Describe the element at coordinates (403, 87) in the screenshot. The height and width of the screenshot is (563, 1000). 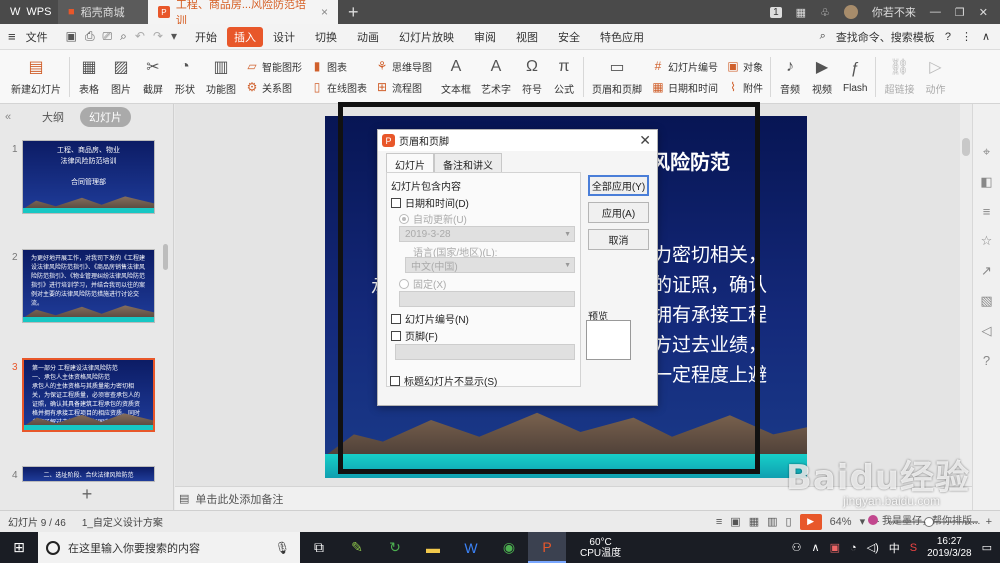
I see `flowchart-button: ⊞ 流程图` at that location.